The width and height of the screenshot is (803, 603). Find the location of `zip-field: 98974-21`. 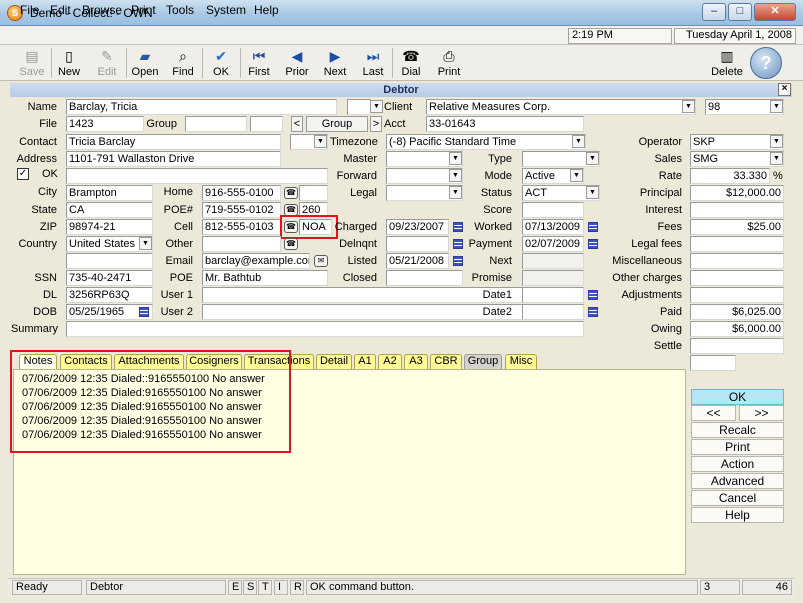

zip-field: 98974-21 is located at coordinates (109, 227).